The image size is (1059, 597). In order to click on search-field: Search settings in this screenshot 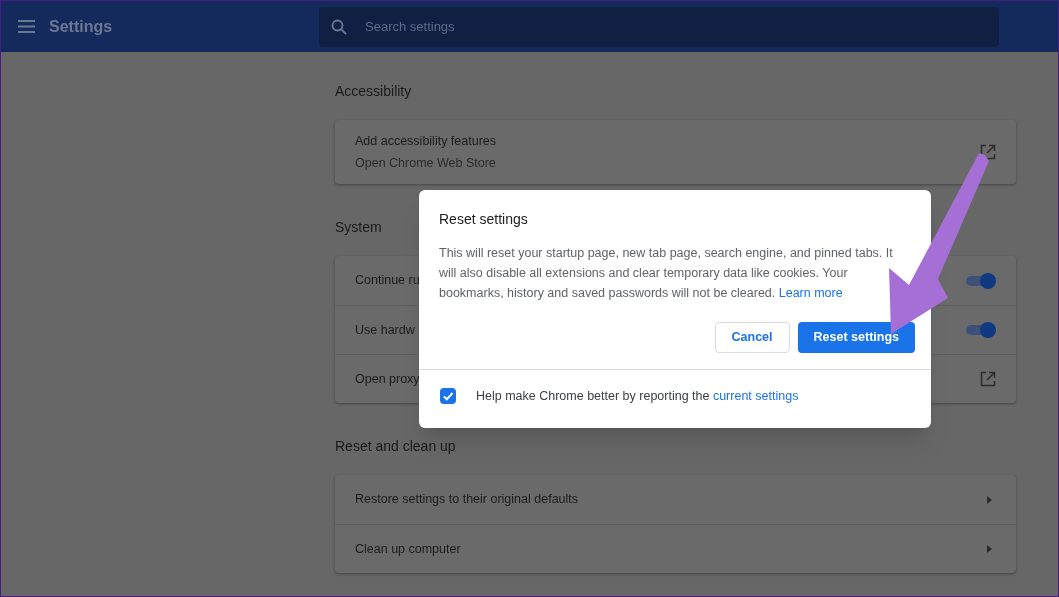, I will do `click(659, 26)`.